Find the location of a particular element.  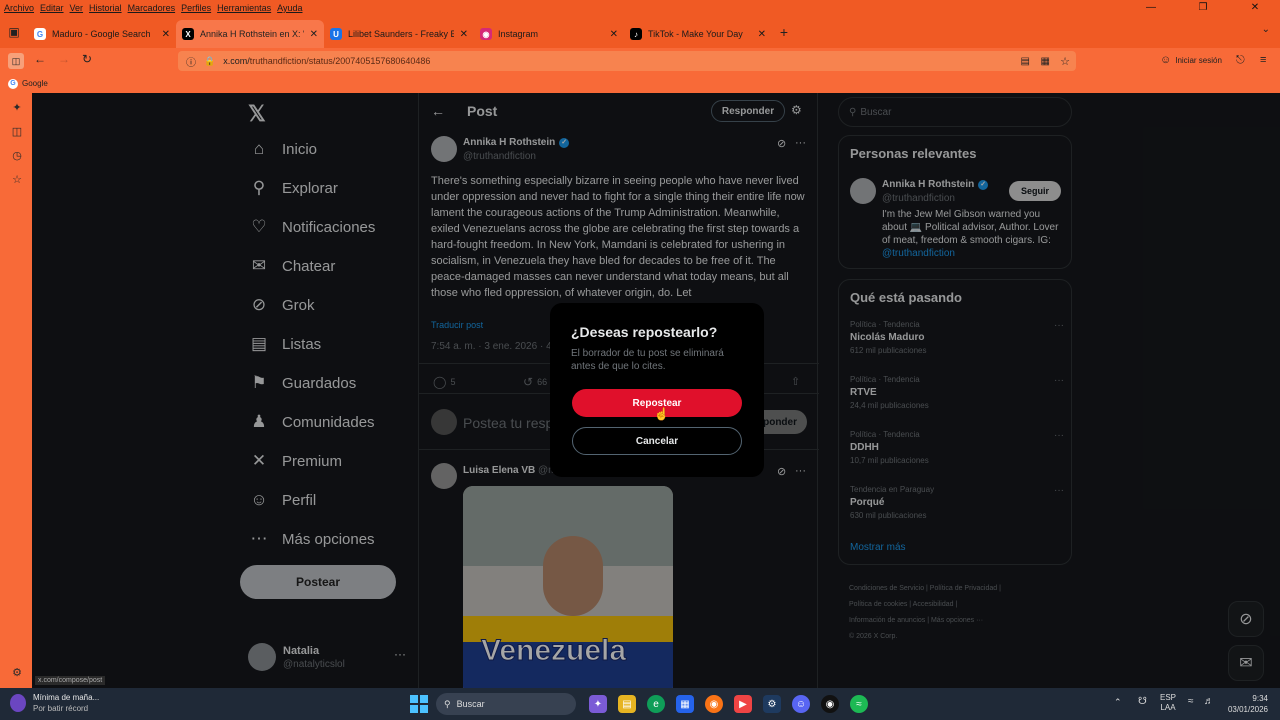

account-icon: ☺ is located at coordinates (1166, 60).